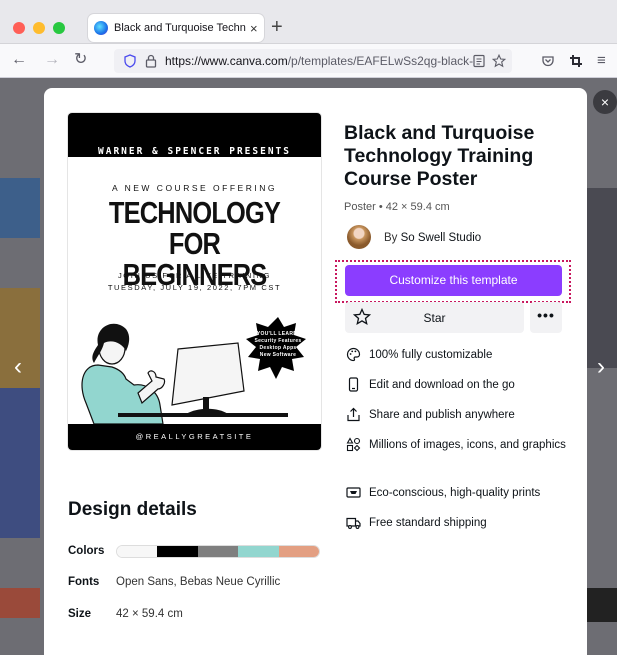 Image resolution: width=617 pixels, height=655 pixels. What do you see at coordinates (59, 28) in the screenshot?
I see `zoom-window-button` at bounding box center [59, 28].